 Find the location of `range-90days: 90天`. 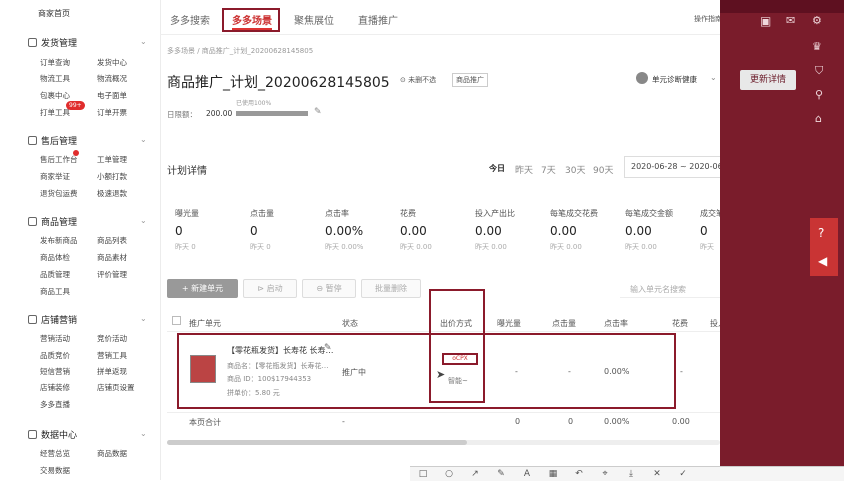

range-90days: 90天 is located at coordinates (603, 169).